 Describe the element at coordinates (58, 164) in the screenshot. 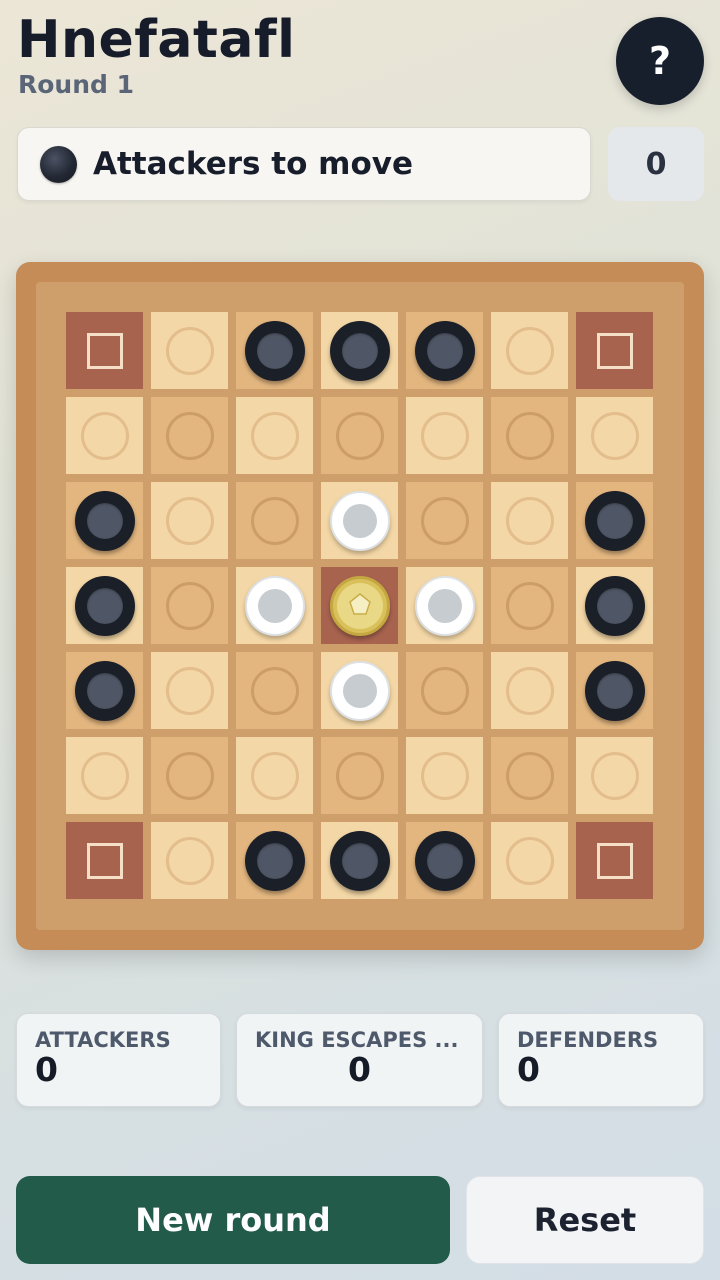

I see `attacker-turn-icon` at that location.